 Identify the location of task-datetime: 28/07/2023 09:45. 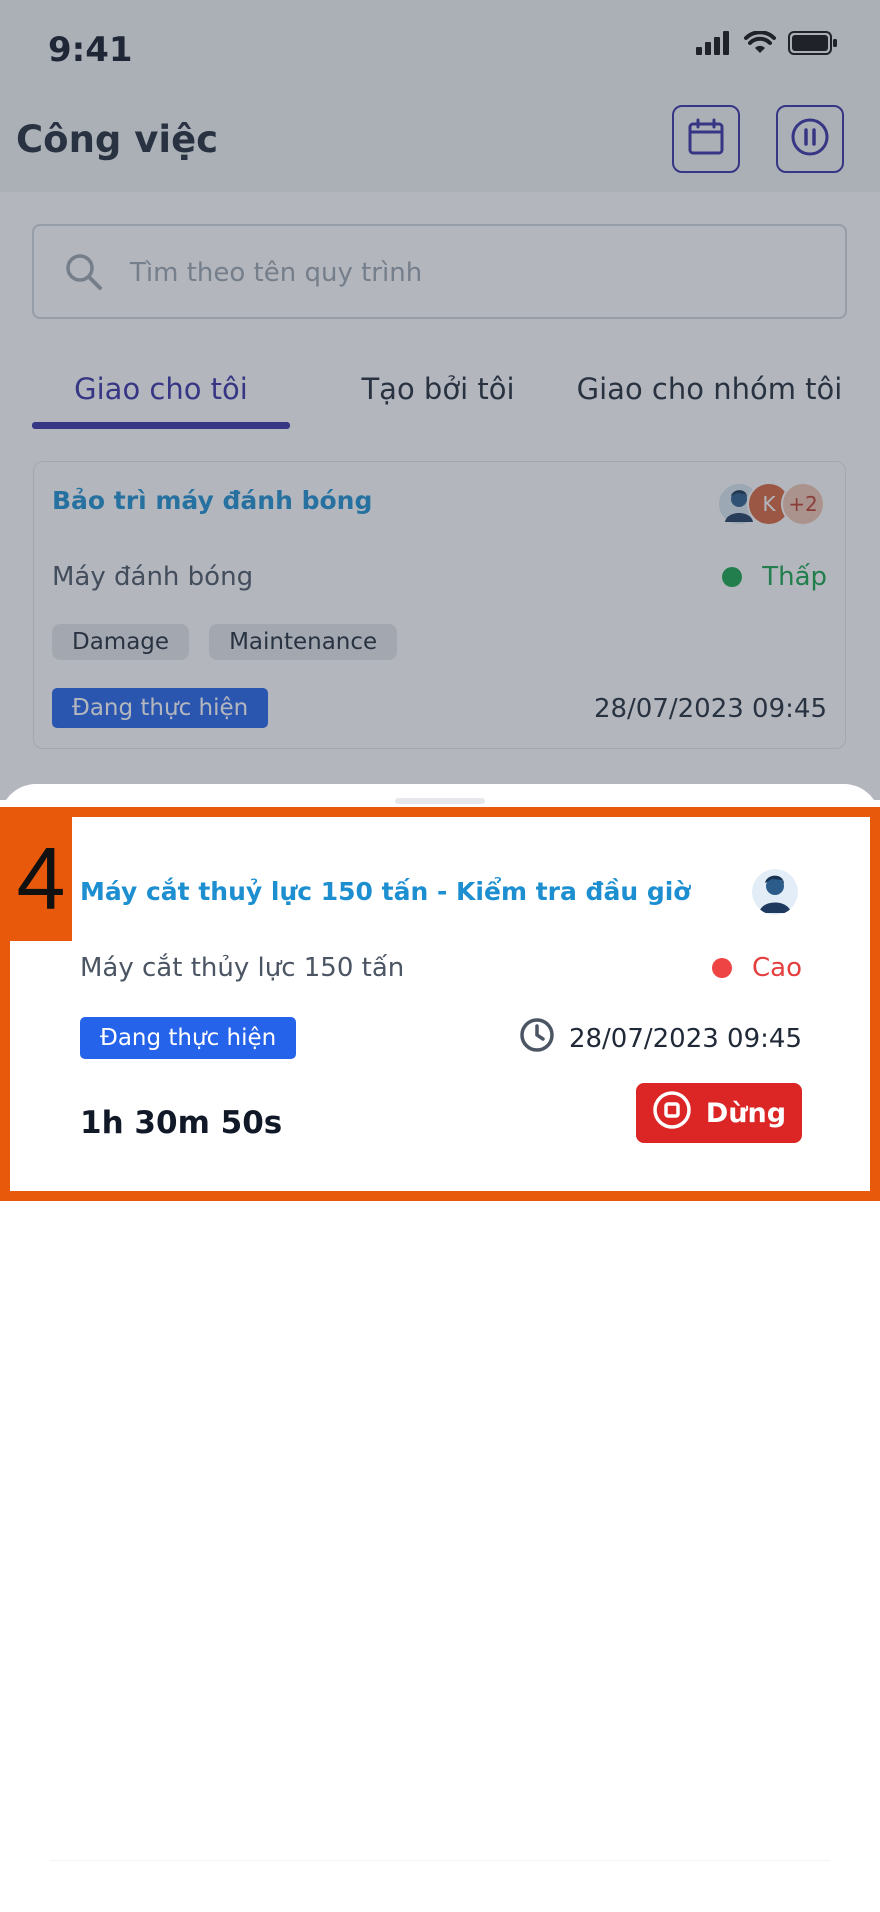
(660, 1038).